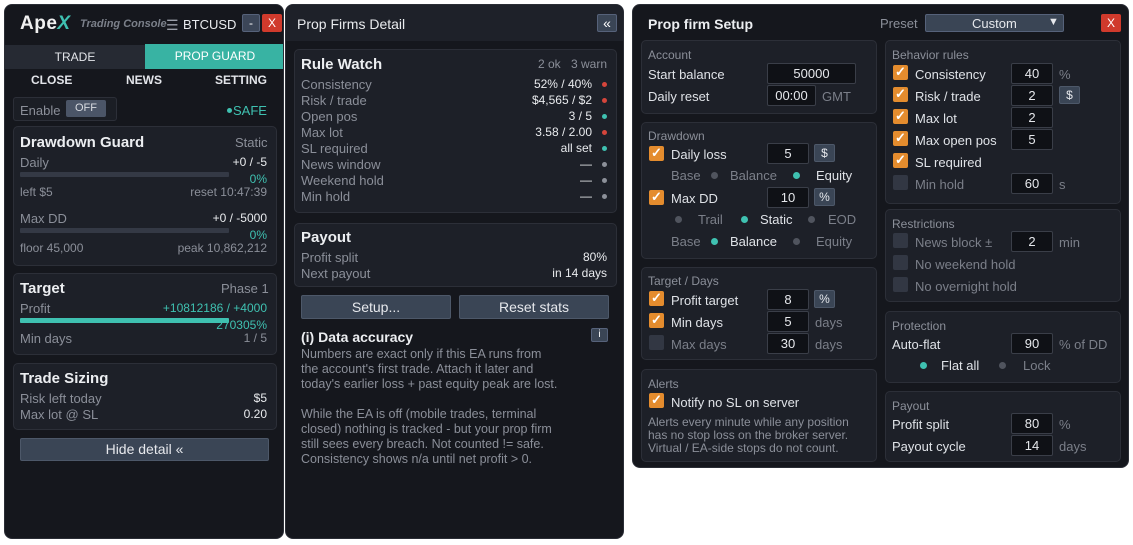  What do you see at coordinates (965, 264) in the screenshot?
I see `no-weekend-hold-label: No weekend hold` at bounding box center [965, 264].